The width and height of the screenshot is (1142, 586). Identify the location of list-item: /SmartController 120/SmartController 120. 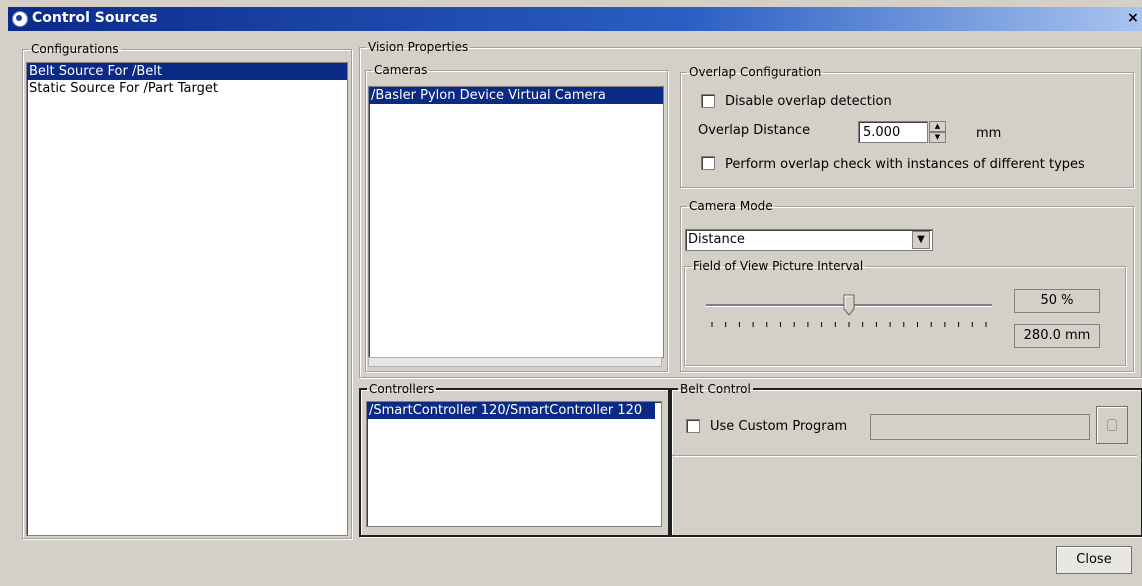
(511, 410).